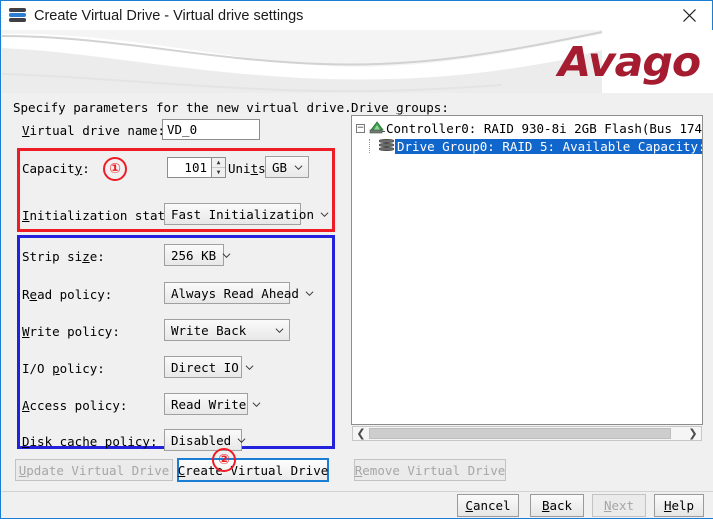  I want to click on write-policy-select: Write Back, so click(227, 330).